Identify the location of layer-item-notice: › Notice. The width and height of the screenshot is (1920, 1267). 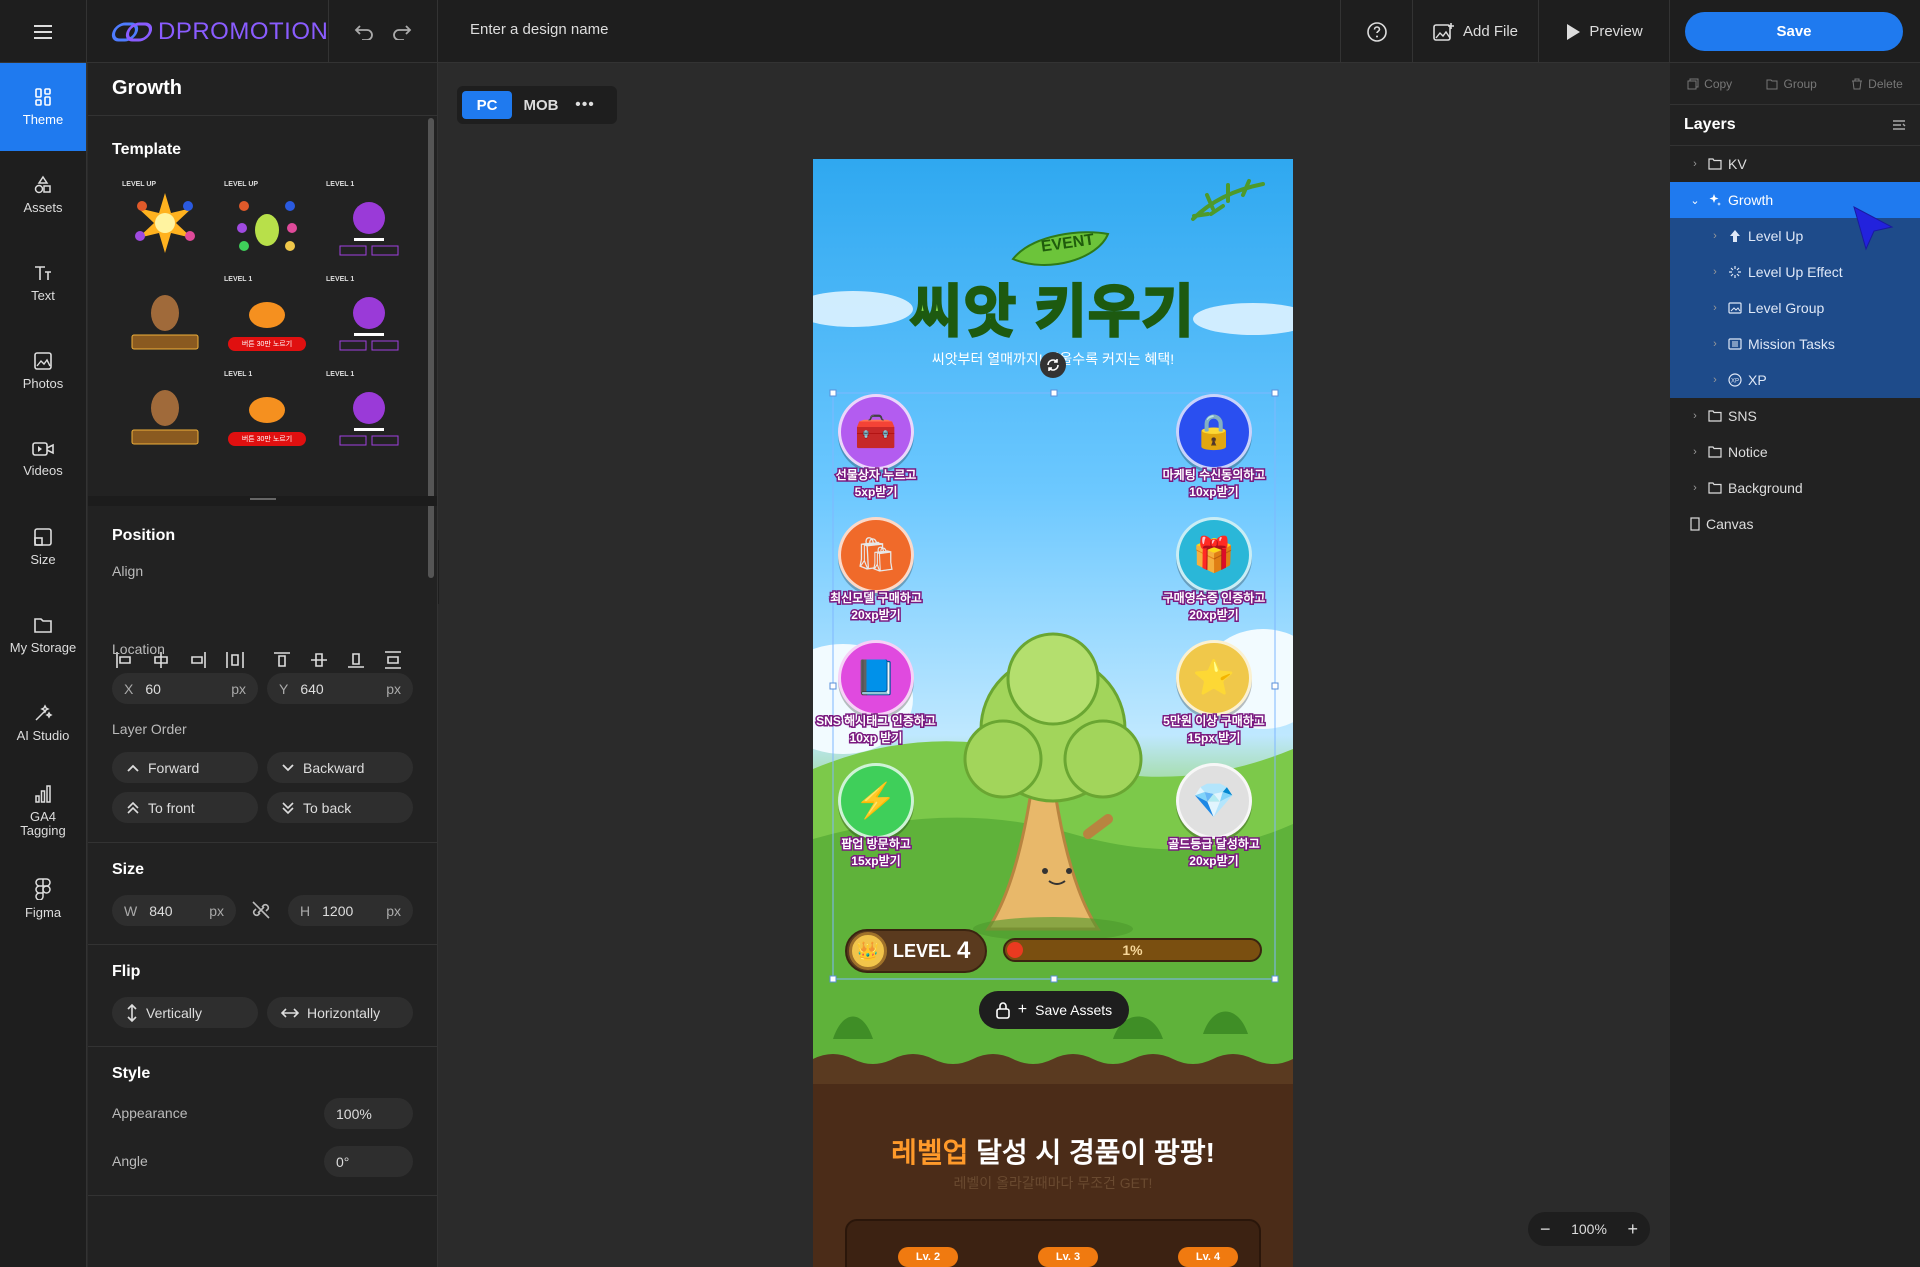
(1795, 452).